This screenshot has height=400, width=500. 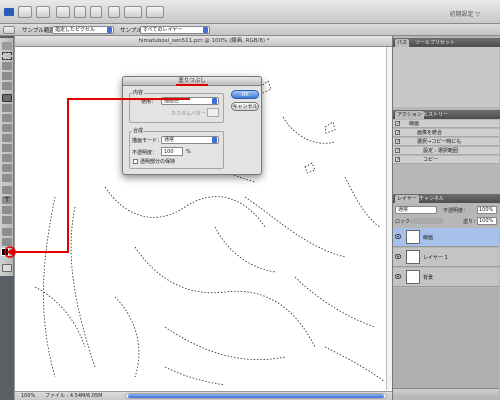 I want to click on lock-label: ロック：, so click(x=405, y=222).